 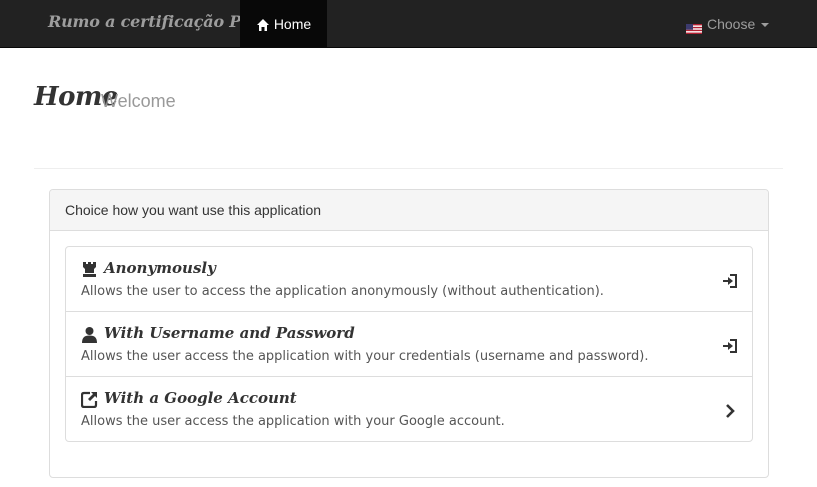 What do you see at coordinates (694, 26) in the screenshot?
I see `us-flag-icon` at bounding box center [694, 26].